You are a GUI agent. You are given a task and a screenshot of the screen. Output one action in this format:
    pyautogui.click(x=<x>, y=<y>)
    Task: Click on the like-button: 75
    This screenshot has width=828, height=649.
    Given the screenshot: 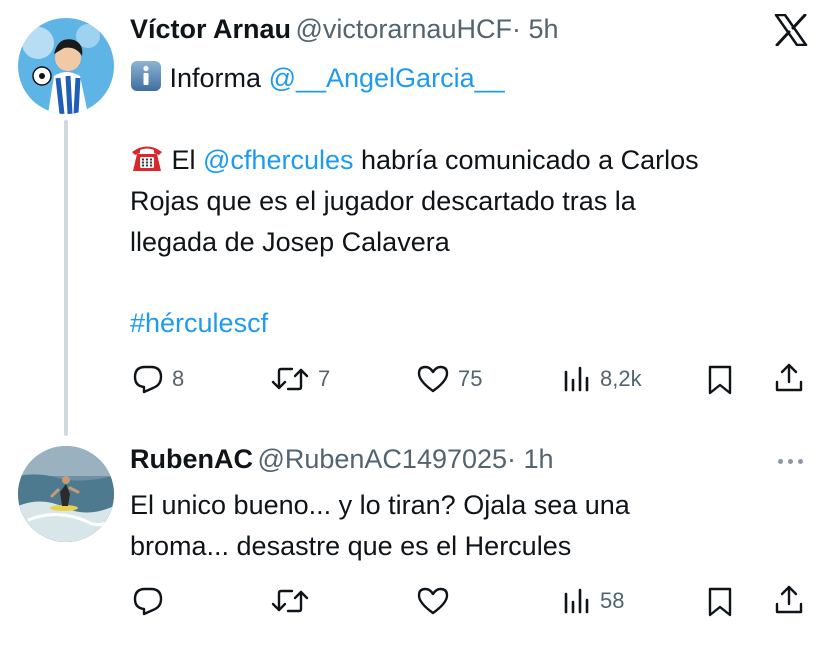 What is the action you would take?
    pyautogui.click(x=449, y=379)
    